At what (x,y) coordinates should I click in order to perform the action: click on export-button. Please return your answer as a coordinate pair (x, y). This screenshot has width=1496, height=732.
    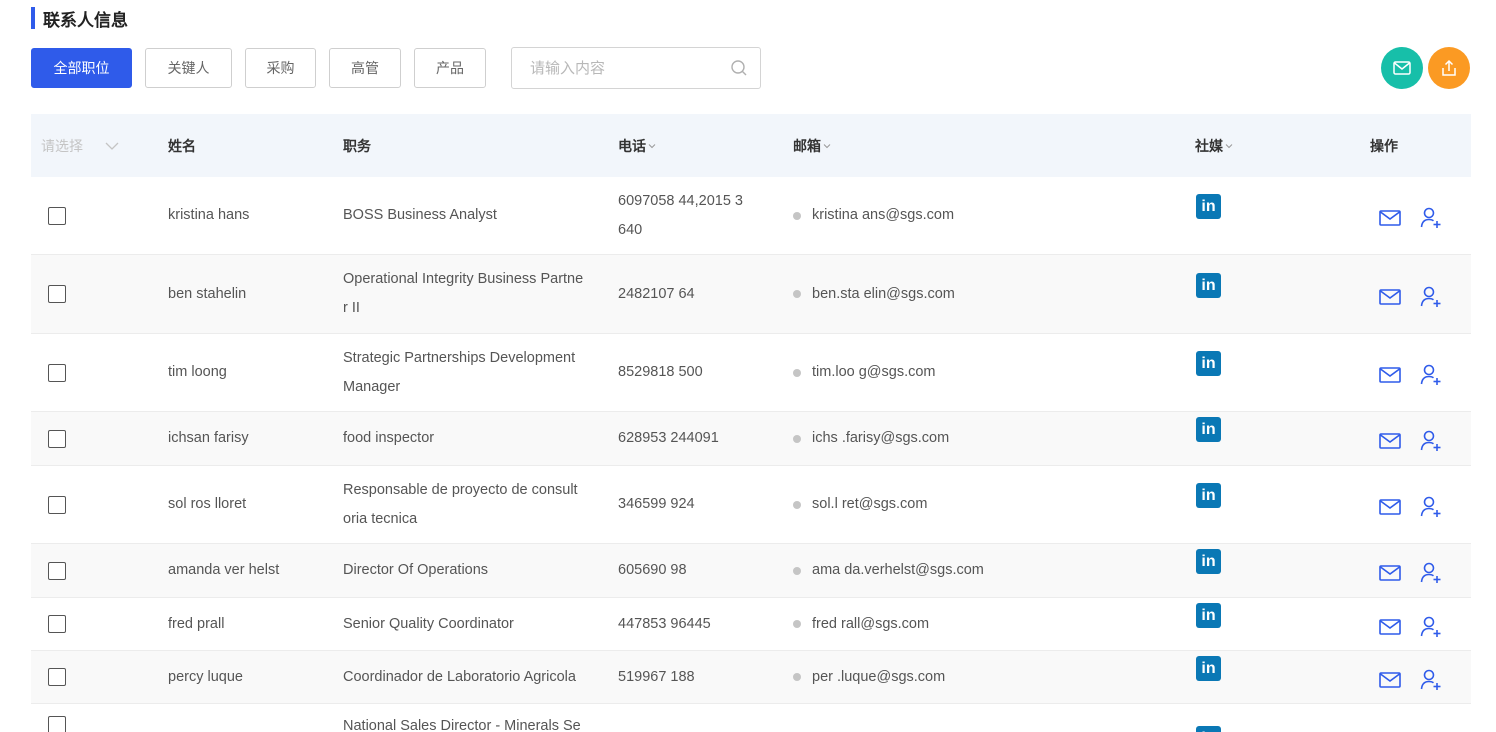
    Looking at the image, I should click on (1449, 68).